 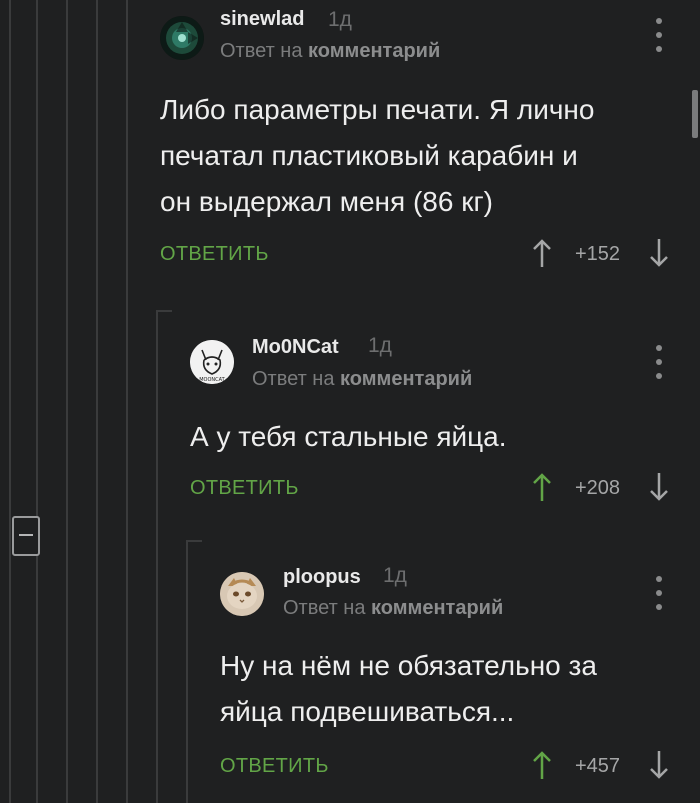 I want to click on cat-photo-avatar-icon, so click(x=242, y=594).